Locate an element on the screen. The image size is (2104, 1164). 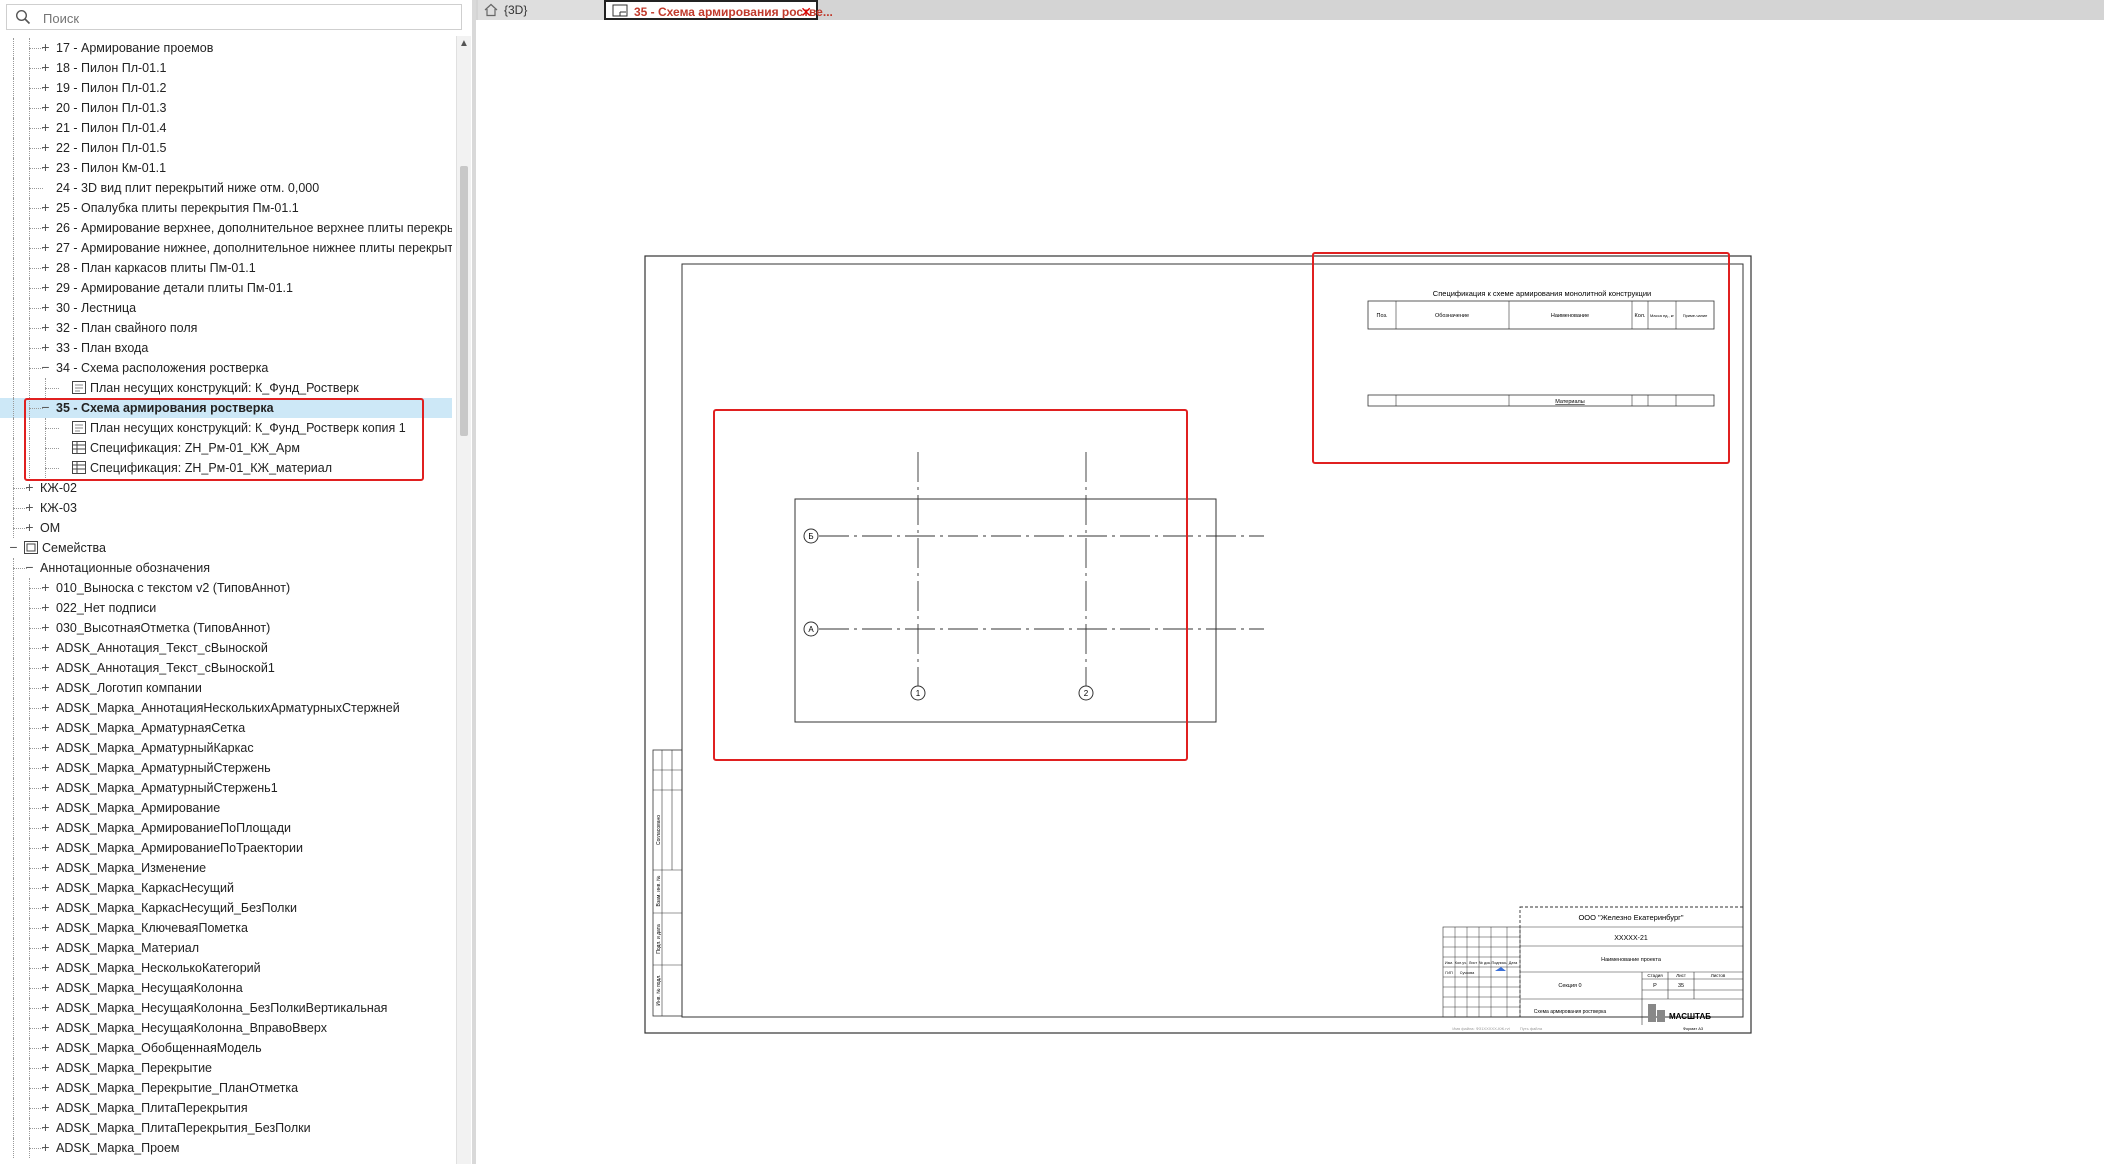
tree-item: +022_Нет подписи is located at coordinates (226, 608).